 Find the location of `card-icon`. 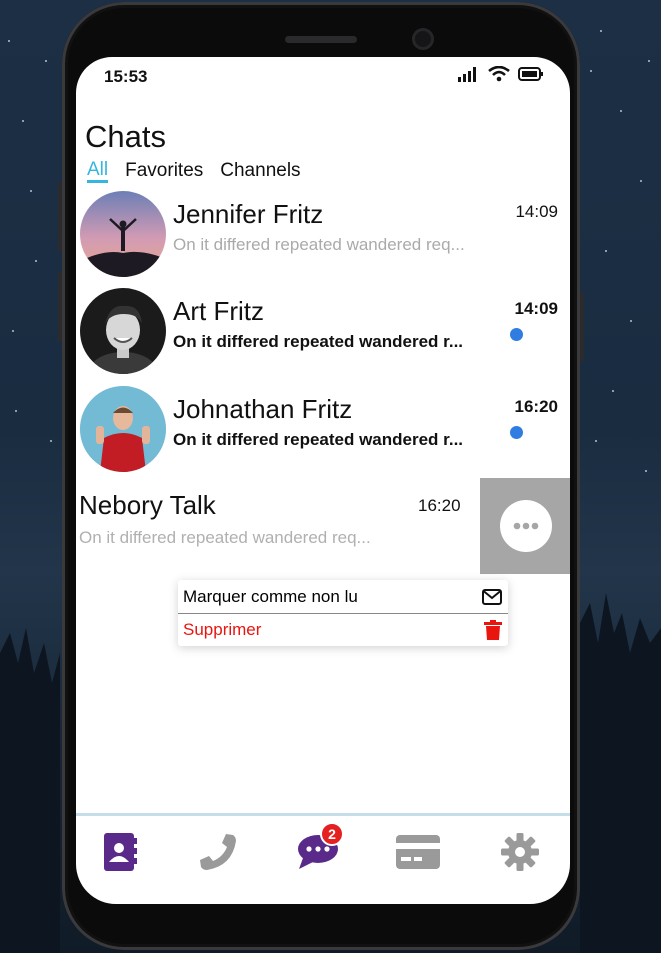

card-icon is located at coordinates (418, 852).